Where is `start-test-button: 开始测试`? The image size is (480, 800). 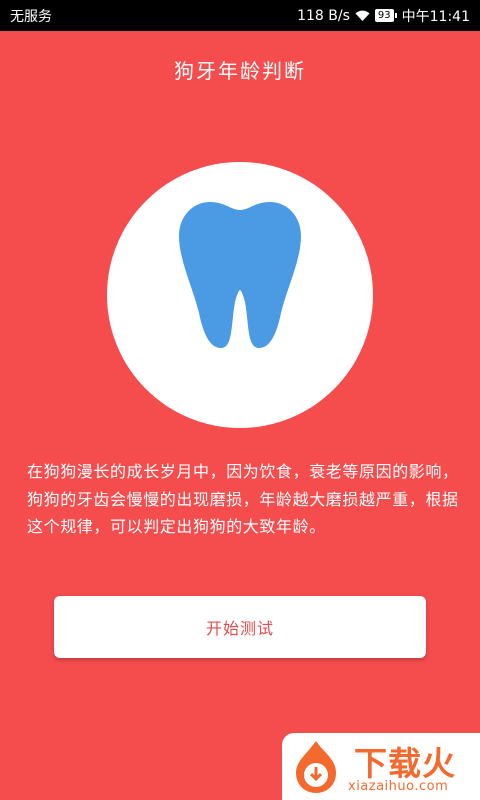
start-test-button: 开始测试 is located at coordinates (240, 627).